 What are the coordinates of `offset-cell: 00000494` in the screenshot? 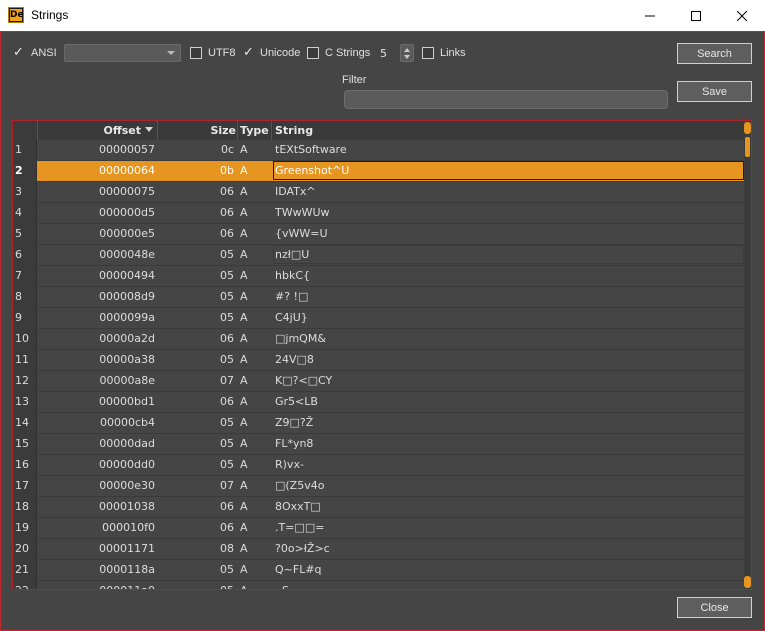 It's located at (127, 275).